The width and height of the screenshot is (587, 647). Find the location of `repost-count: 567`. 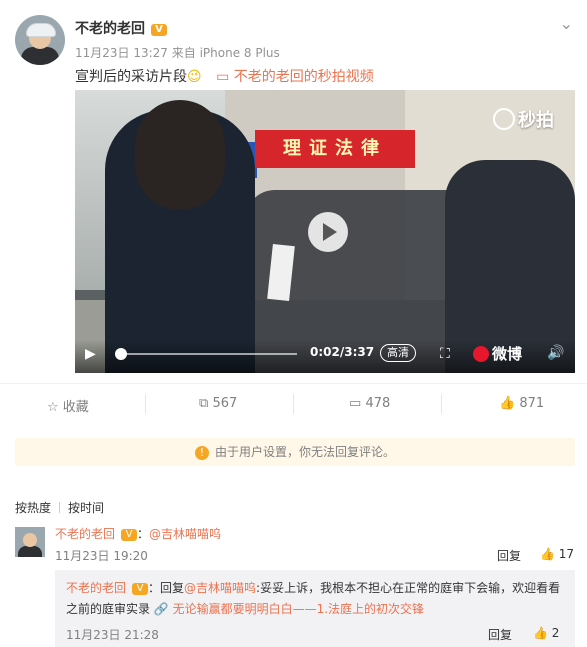

repost-count: 567 is located at coordinates (225, 403).